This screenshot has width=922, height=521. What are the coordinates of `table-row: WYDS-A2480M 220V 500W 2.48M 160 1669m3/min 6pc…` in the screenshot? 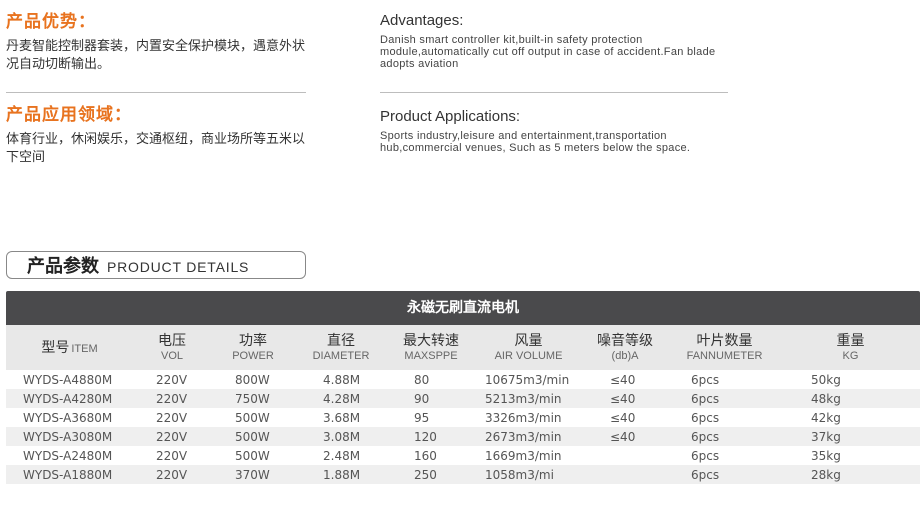 It's located at (463, 455).